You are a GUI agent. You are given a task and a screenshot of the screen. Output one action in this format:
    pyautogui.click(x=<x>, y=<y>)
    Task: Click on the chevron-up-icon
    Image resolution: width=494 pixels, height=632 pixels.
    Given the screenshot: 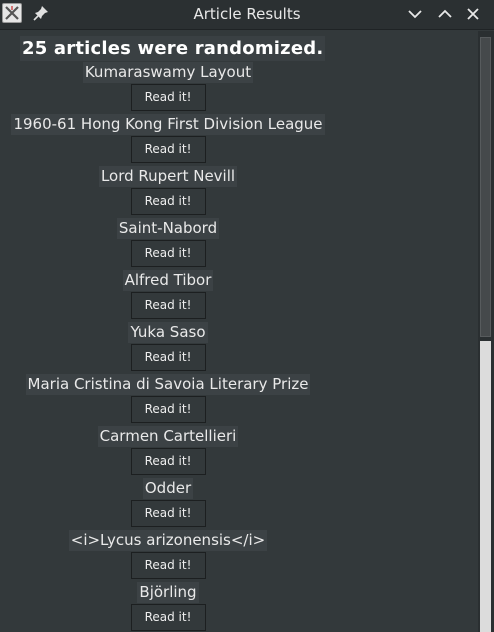 What is the action you would take?
    pyautogui.click(x=445, y=13)
    